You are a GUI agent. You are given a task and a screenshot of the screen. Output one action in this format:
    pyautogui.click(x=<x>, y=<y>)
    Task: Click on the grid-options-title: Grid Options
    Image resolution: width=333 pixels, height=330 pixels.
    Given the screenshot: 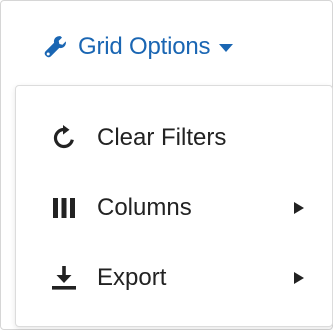 What is the action you would take?
    pyautogui.click(x=144, y=46)
    